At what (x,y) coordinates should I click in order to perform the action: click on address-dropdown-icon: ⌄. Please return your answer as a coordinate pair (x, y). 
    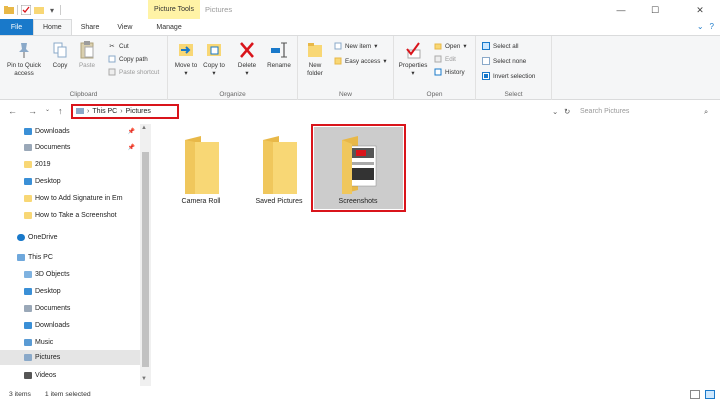
    Looking at the image, I should click on (555, 111).